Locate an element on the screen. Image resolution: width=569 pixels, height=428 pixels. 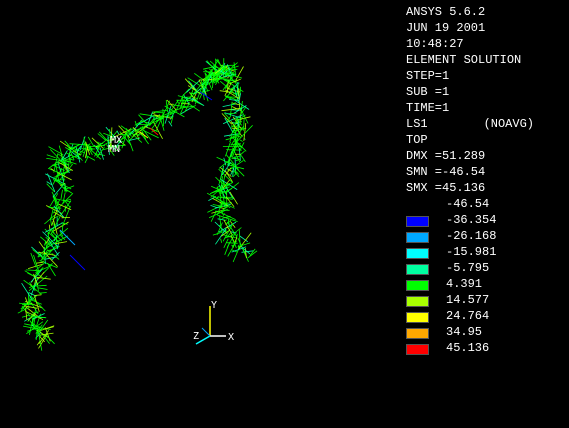
contour-row: 24.764 is located at coordinates (486, 316).